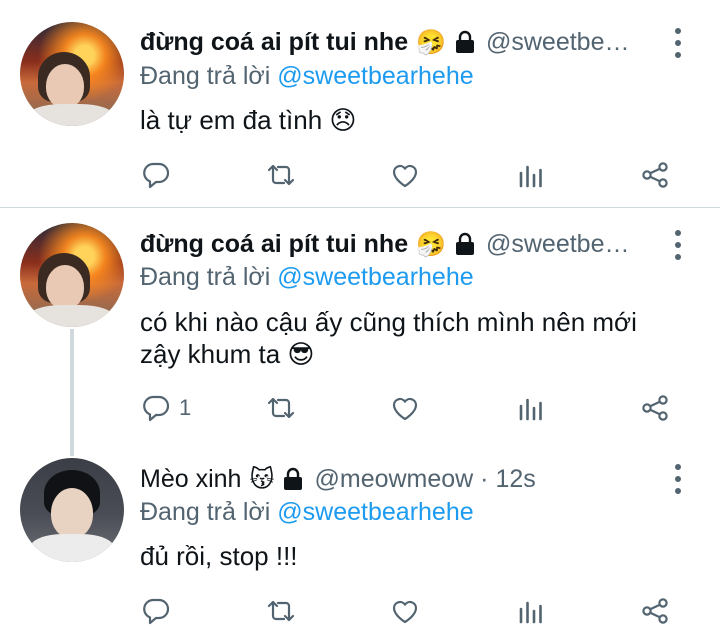 This screenshot has width=720, height=642. What do you see at coordinates (424, 479) in the screenshot?
I see `handle: @meowmeow · 12s` at bounding box center [424, 479].